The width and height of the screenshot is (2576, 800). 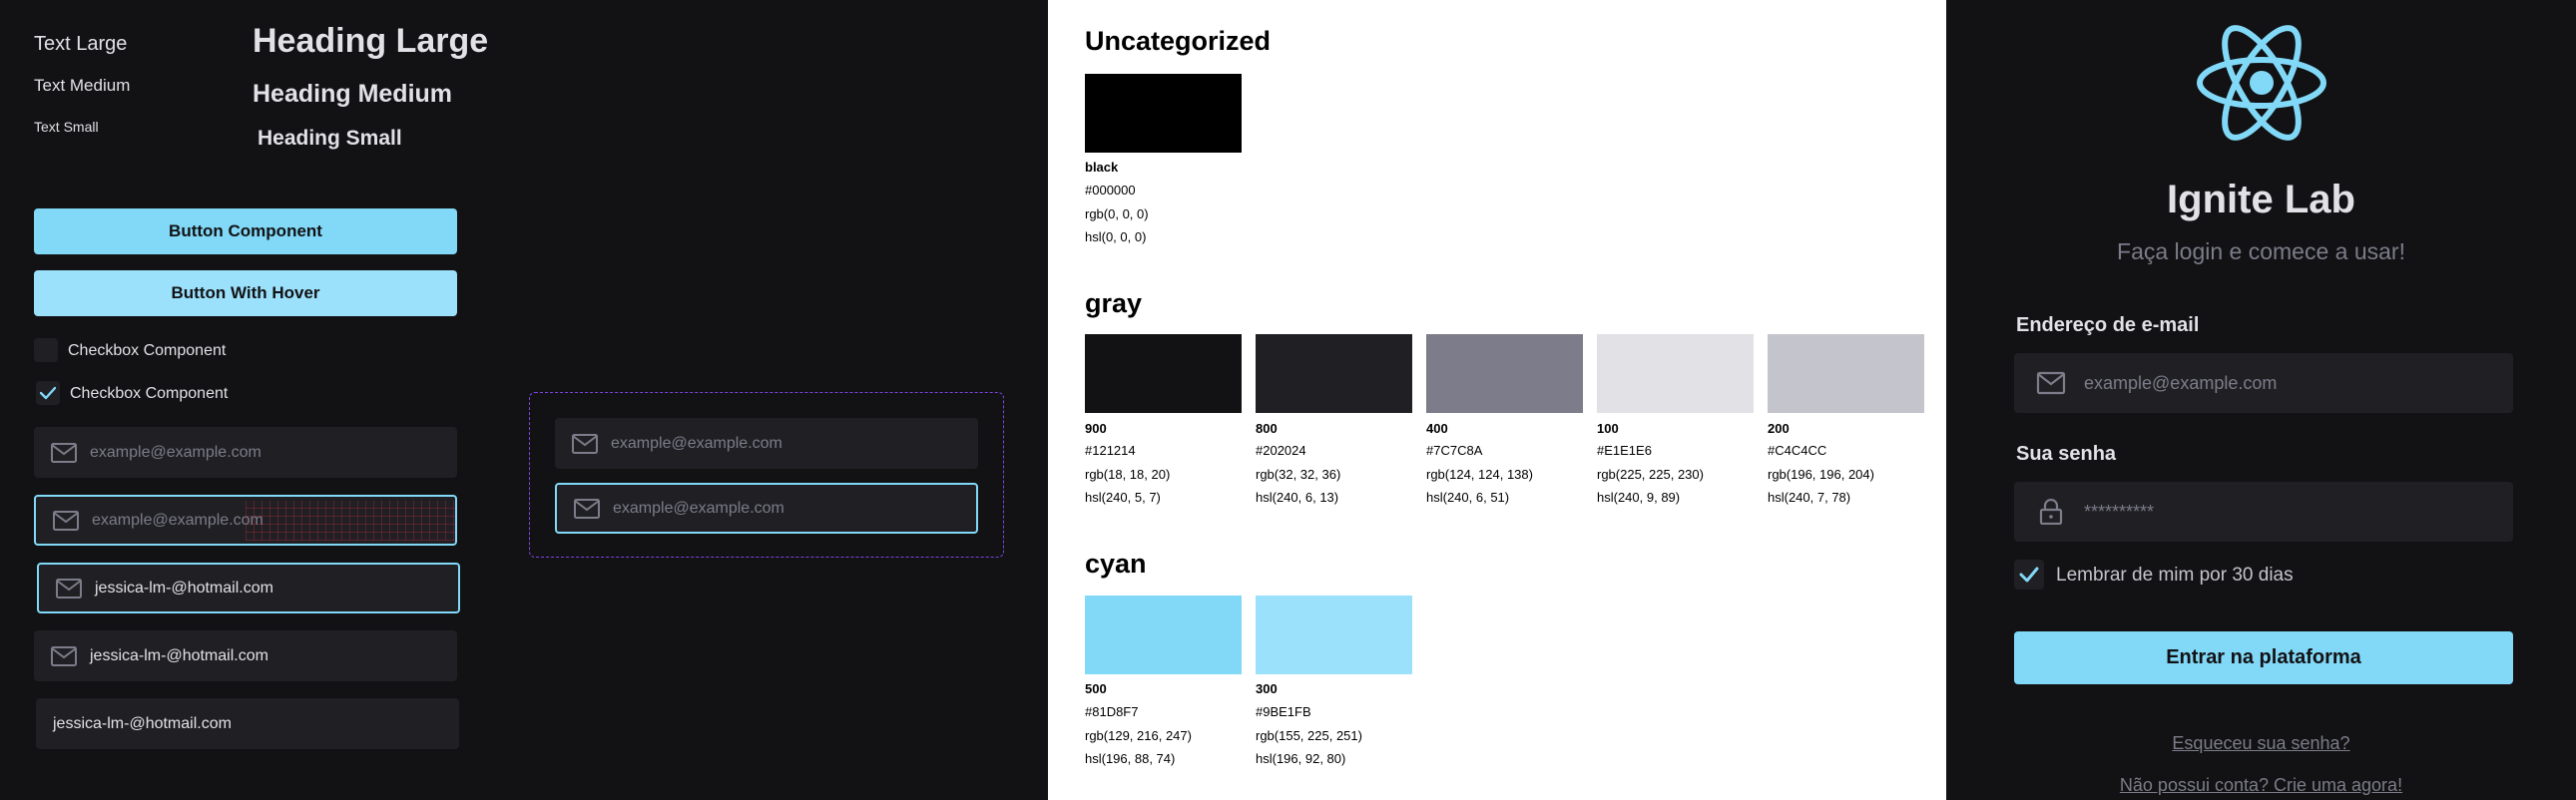 What do you see at coordinates (1164, 113) in the screenshot?
I see `color-swatch-black` at bounding box center [1164, 113].